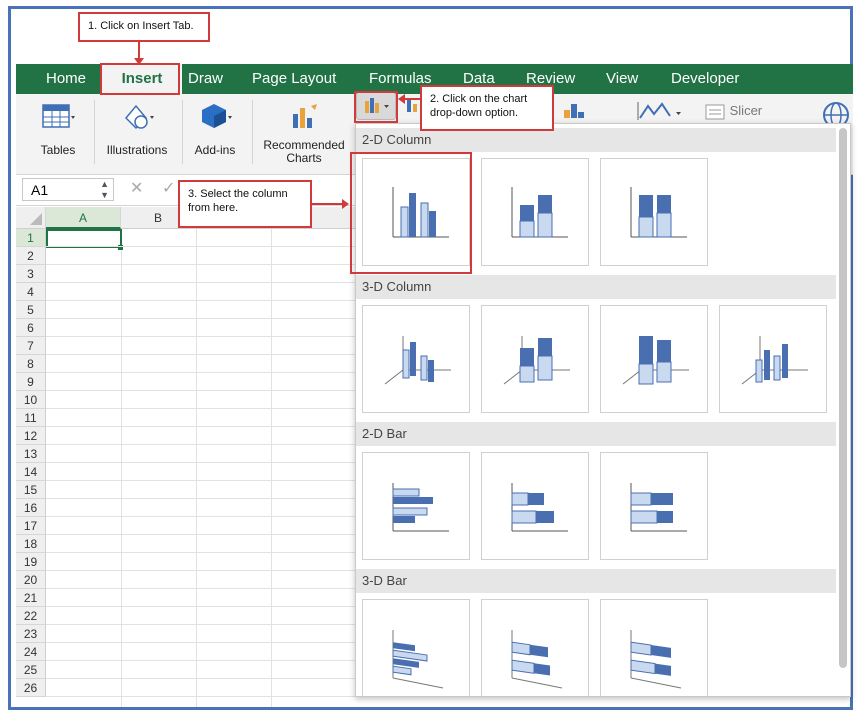 This screenshot has width=865, height=721. I want to click on callout-step2-arrow, so click(401, 99).